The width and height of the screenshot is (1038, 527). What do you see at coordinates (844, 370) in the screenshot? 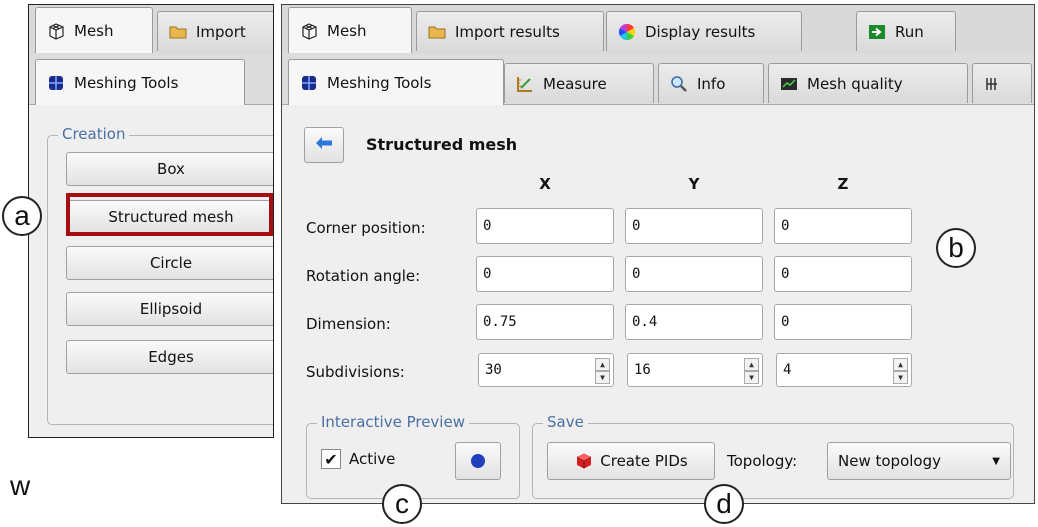
I see `subdivisions-z-spinbox: 4 ▲ ▼` at bounding box center [844, 370].